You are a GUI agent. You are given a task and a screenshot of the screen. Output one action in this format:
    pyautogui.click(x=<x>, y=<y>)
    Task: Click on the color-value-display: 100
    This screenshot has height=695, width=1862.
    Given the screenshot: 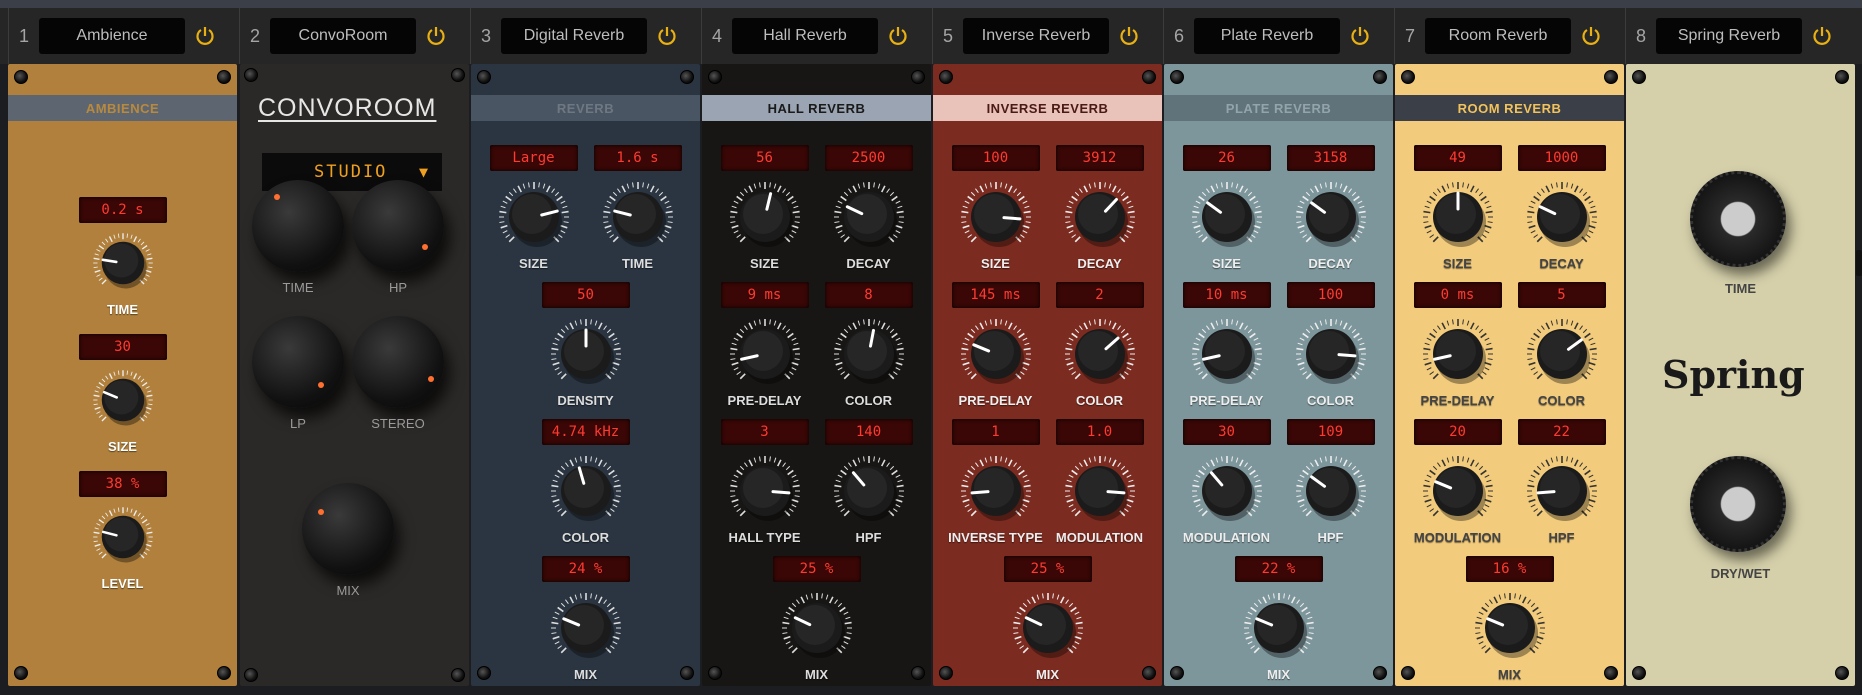 What is the action you would take?
    pyautogui.click(x=1330, y=295)
    